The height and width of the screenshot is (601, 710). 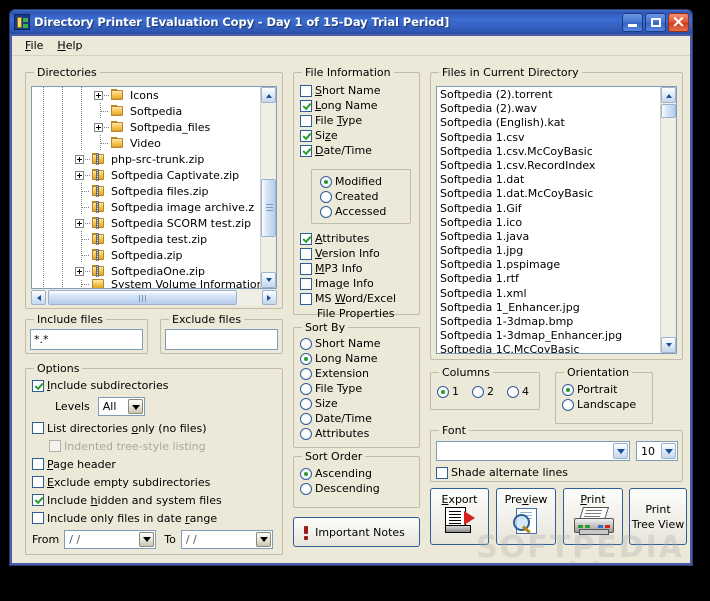 I want to click on radio-columns-2: 2, so click(x=483, y=391).